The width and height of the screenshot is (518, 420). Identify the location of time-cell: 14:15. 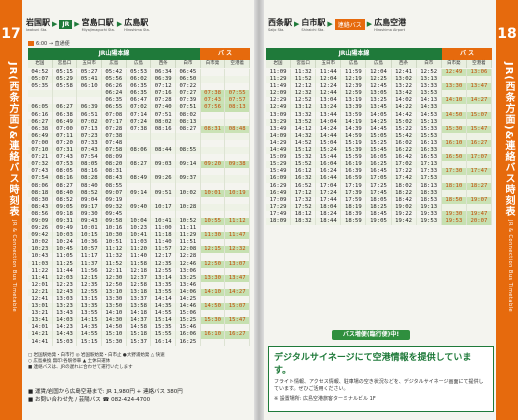
(90, 321).